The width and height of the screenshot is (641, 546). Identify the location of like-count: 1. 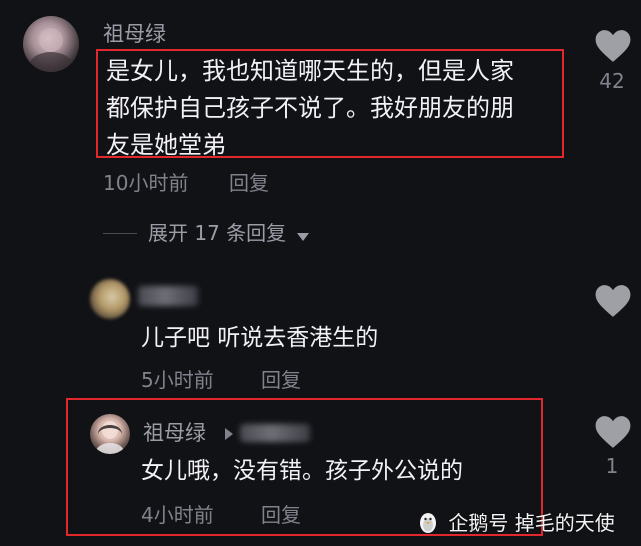
(612, 466).